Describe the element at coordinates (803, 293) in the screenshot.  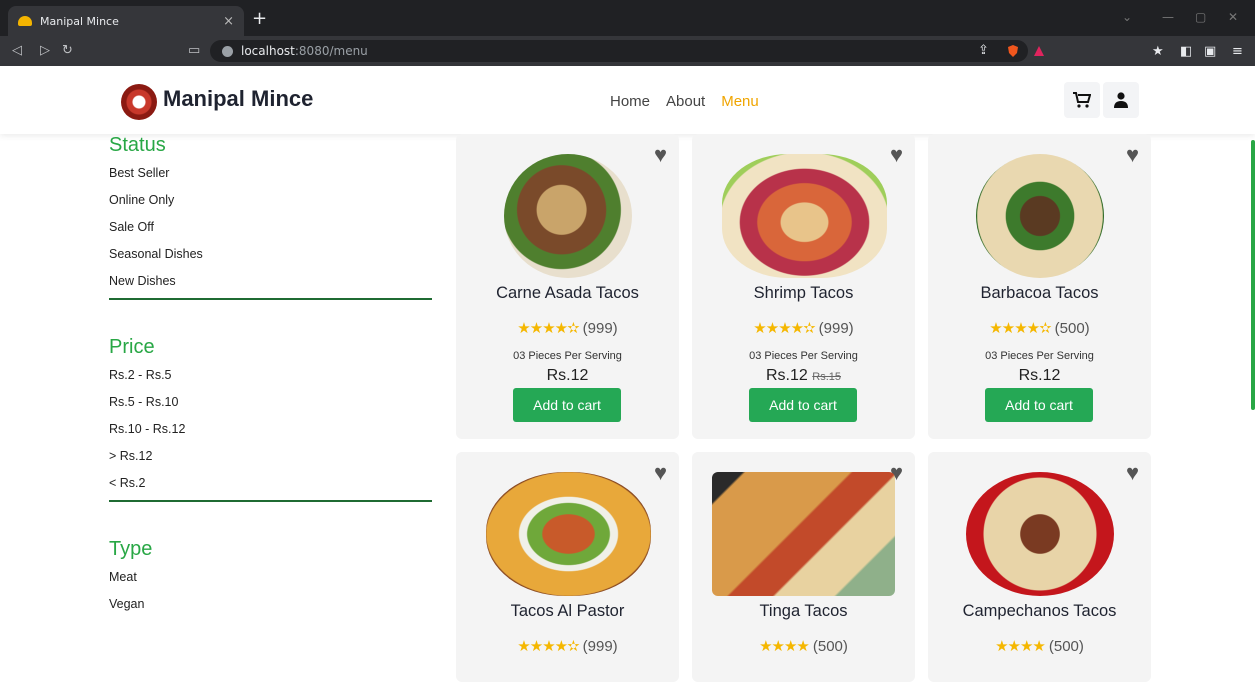
I see `product-name: Shrimp Tacos` at that location.